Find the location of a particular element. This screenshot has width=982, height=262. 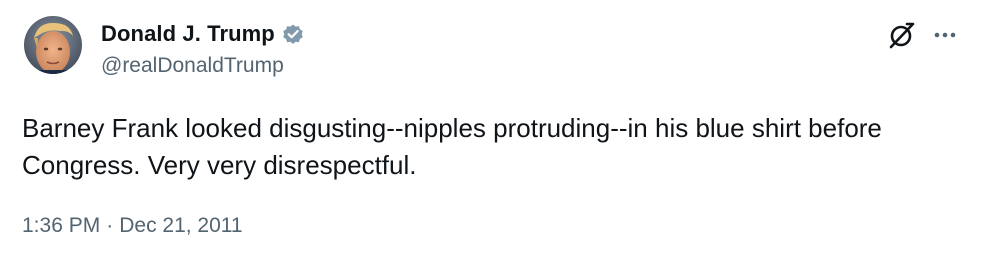

tweet-date: Dec 21, 2011 is located at coordinates (180, 226).